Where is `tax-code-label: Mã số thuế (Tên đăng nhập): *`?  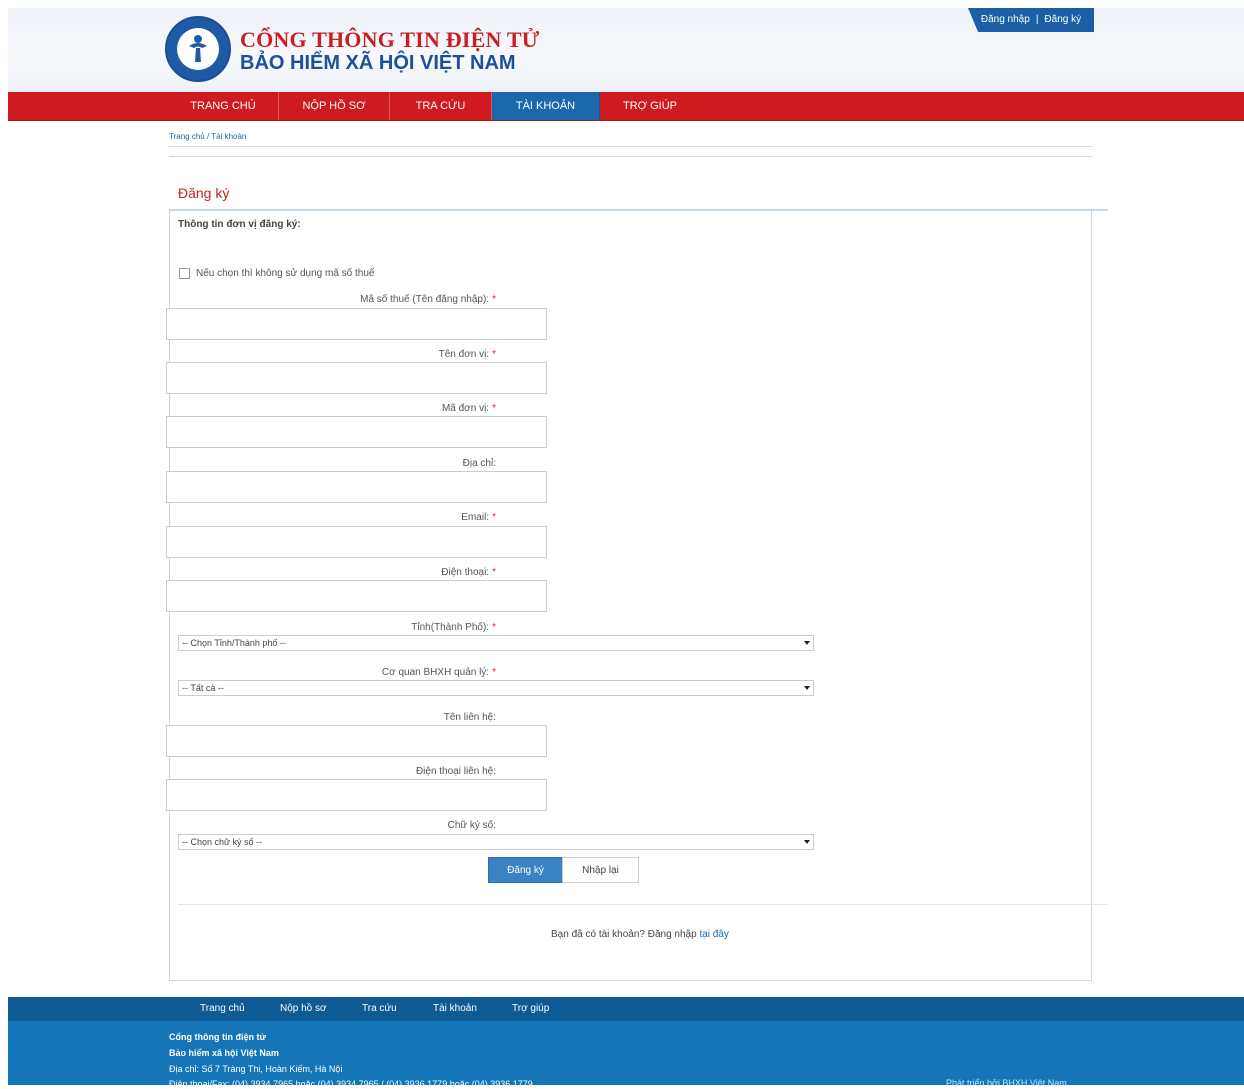 tax-code-label: Mã số thuế (Tên đăng nhập): * is located at coordinates (428, 299).